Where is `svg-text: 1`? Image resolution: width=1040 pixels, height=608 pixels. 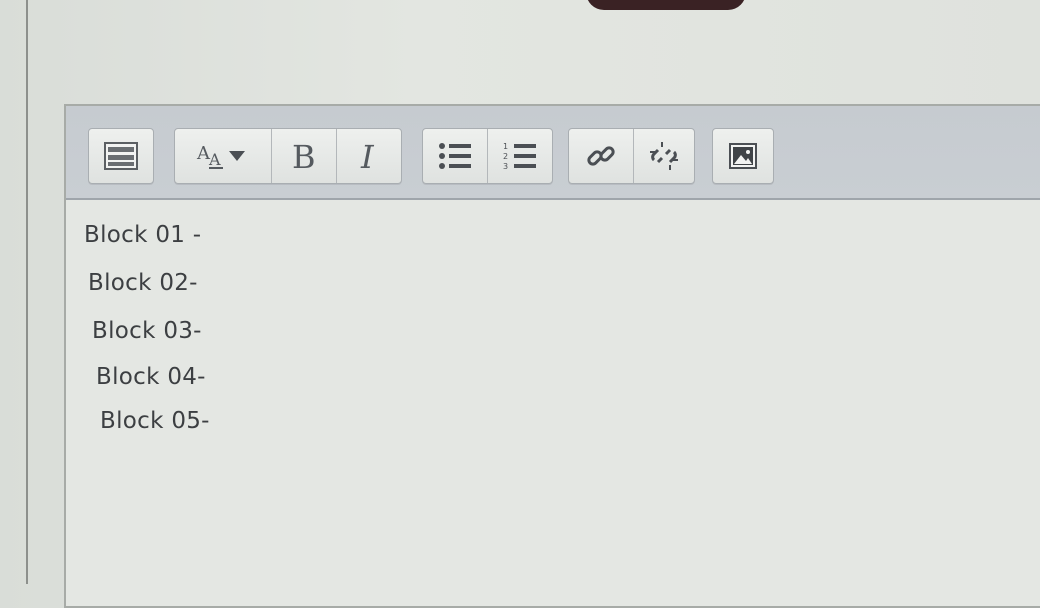 svg-text: 1 is located at coordinates (505, 146).